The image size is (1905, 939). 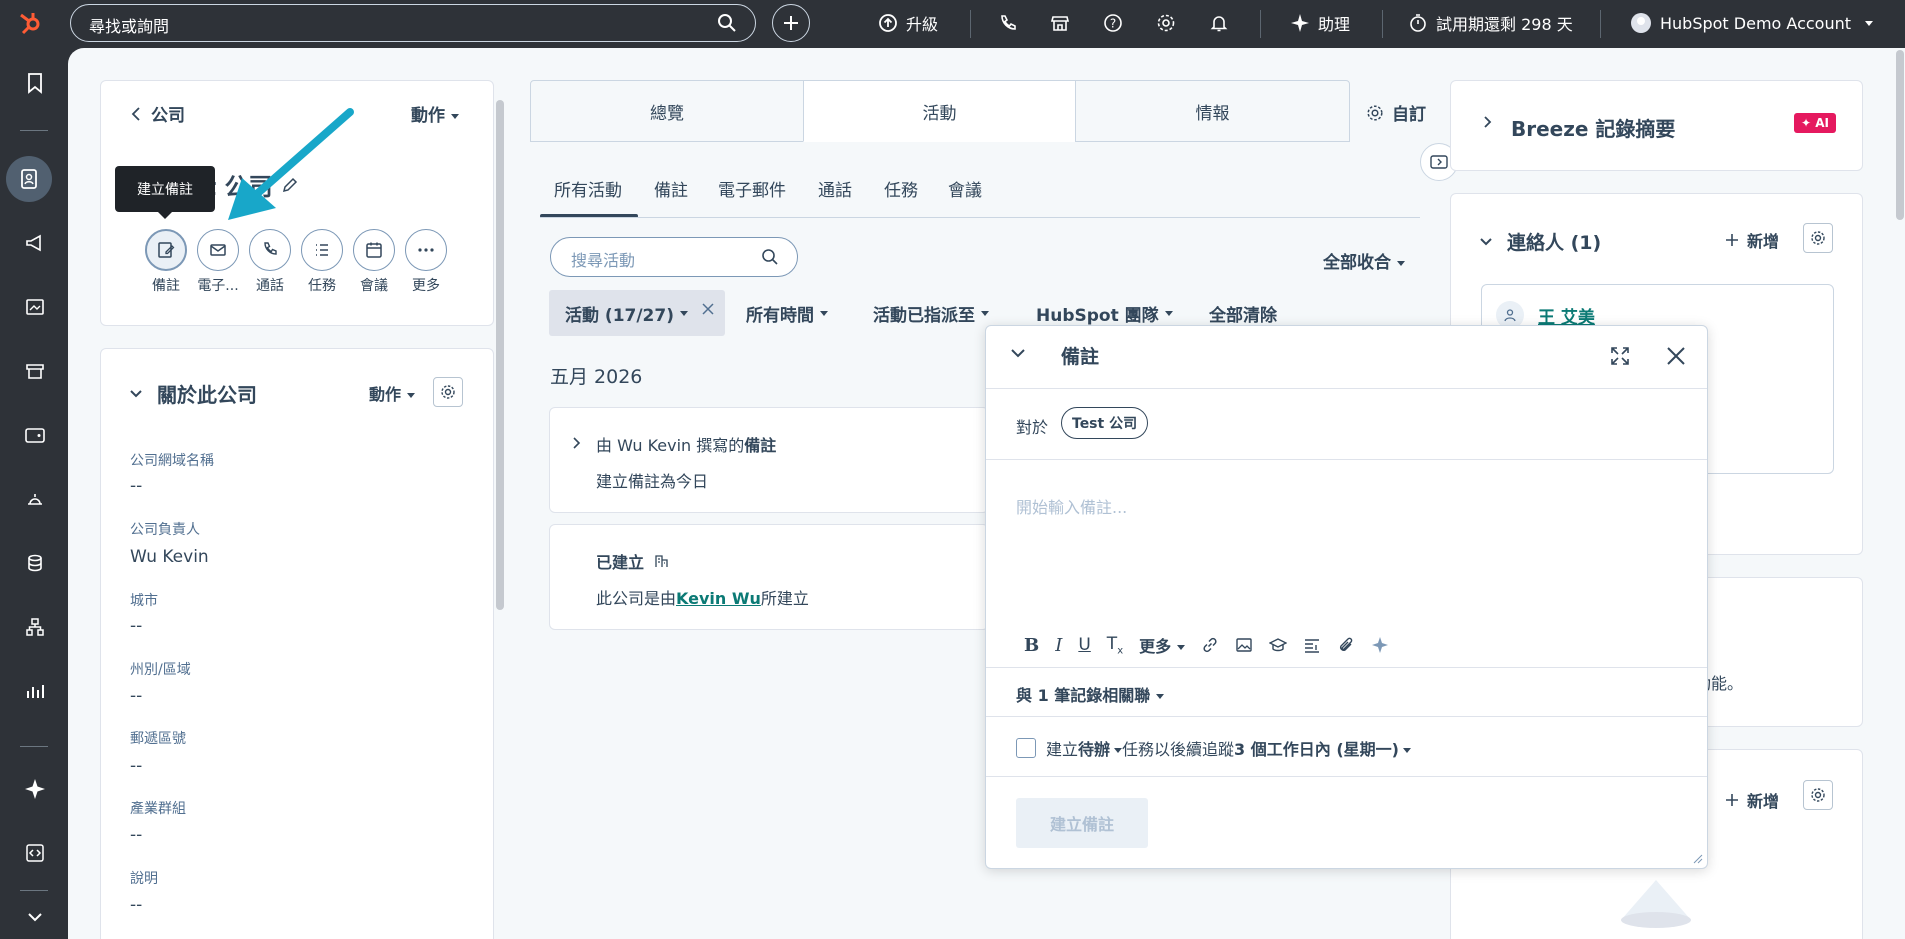 What do you see at coordinates (1058, 645) in the screenshot?
I see `italic-icon: I` at bounding box center [1058, 645].